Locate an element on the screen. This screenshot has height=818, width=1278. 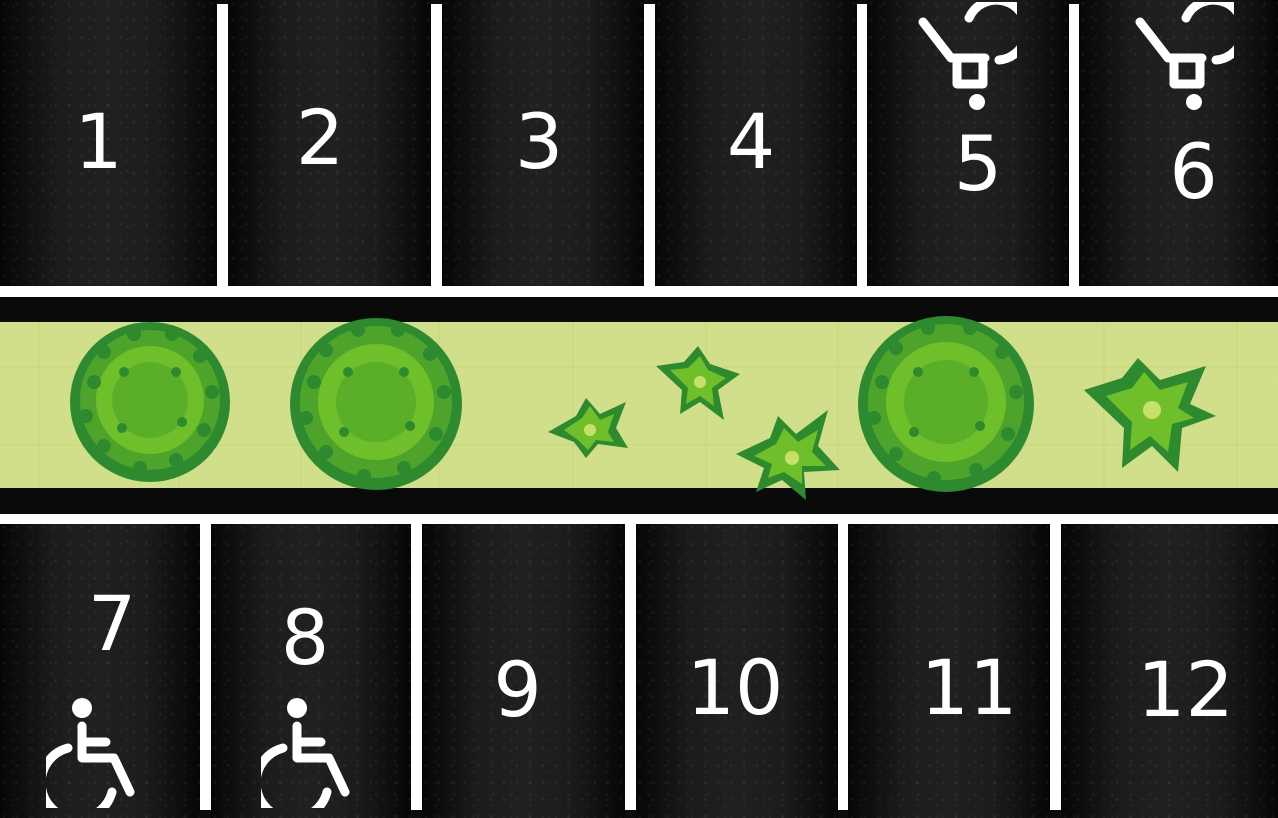
parking-space-1: 1 is located at coordinates (108, 143).